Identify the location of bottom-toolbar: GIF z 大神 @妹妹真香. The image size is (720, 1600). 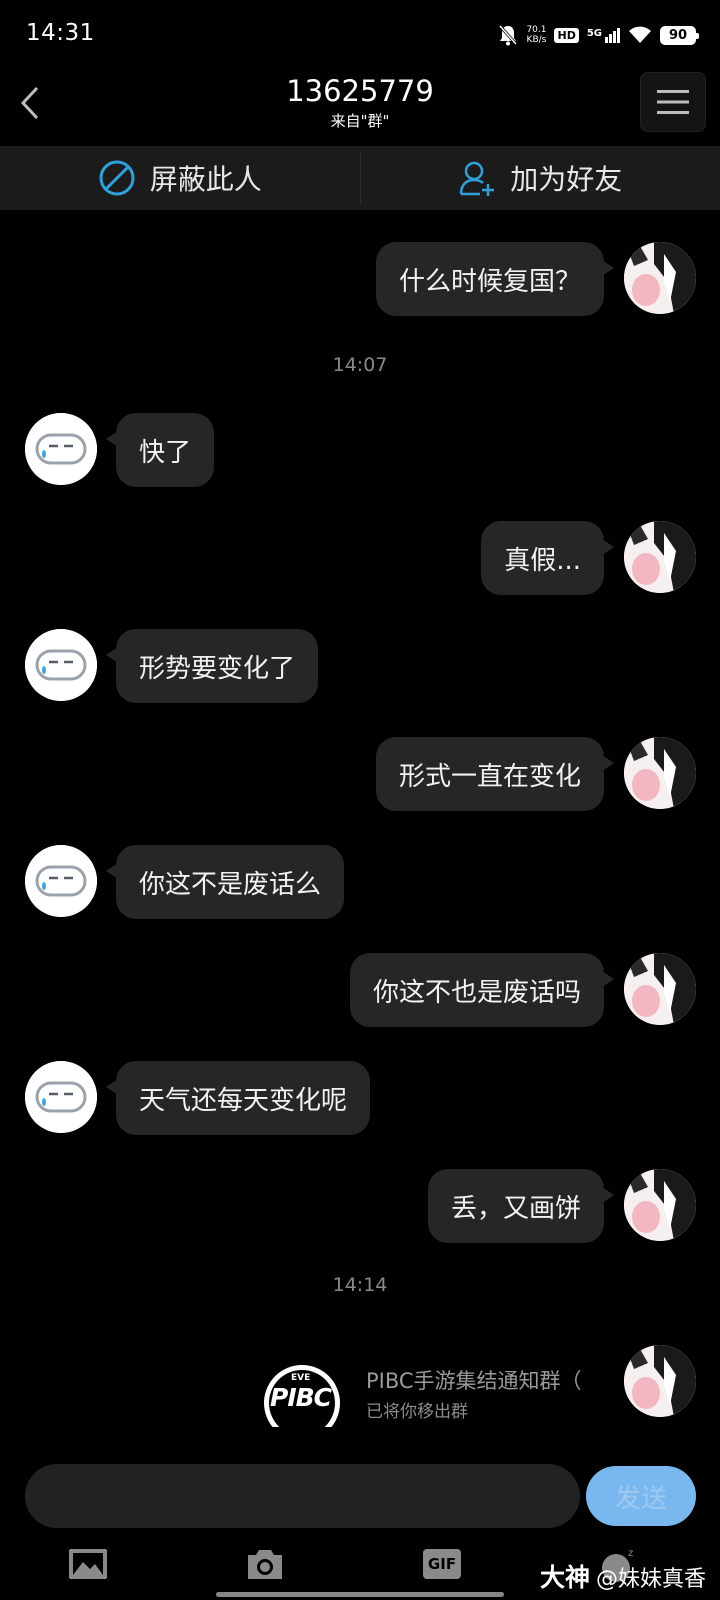
(360, 1569).